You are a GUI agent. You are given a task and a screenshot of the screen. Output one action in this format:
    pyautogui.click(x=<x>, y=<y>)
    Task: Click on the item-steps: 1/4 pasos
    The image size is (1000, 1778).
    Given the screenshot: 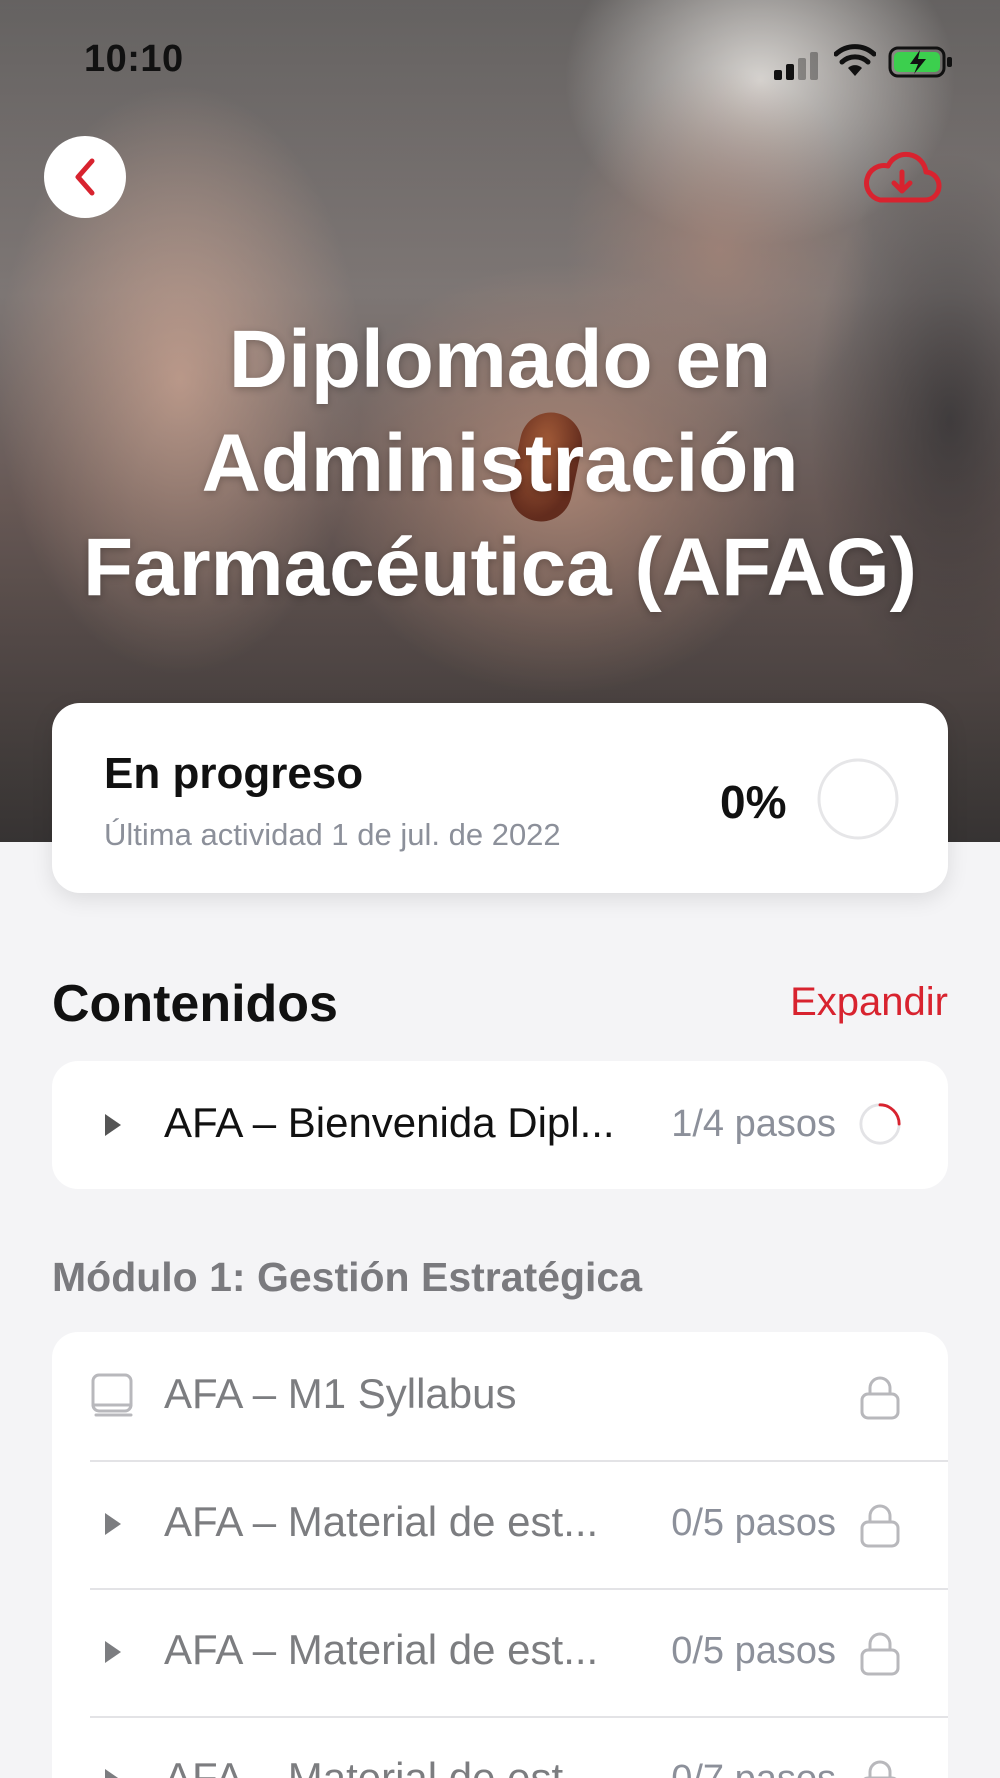 What is the action you would take?
    pyautogui.click(x=753, y=1124)
    